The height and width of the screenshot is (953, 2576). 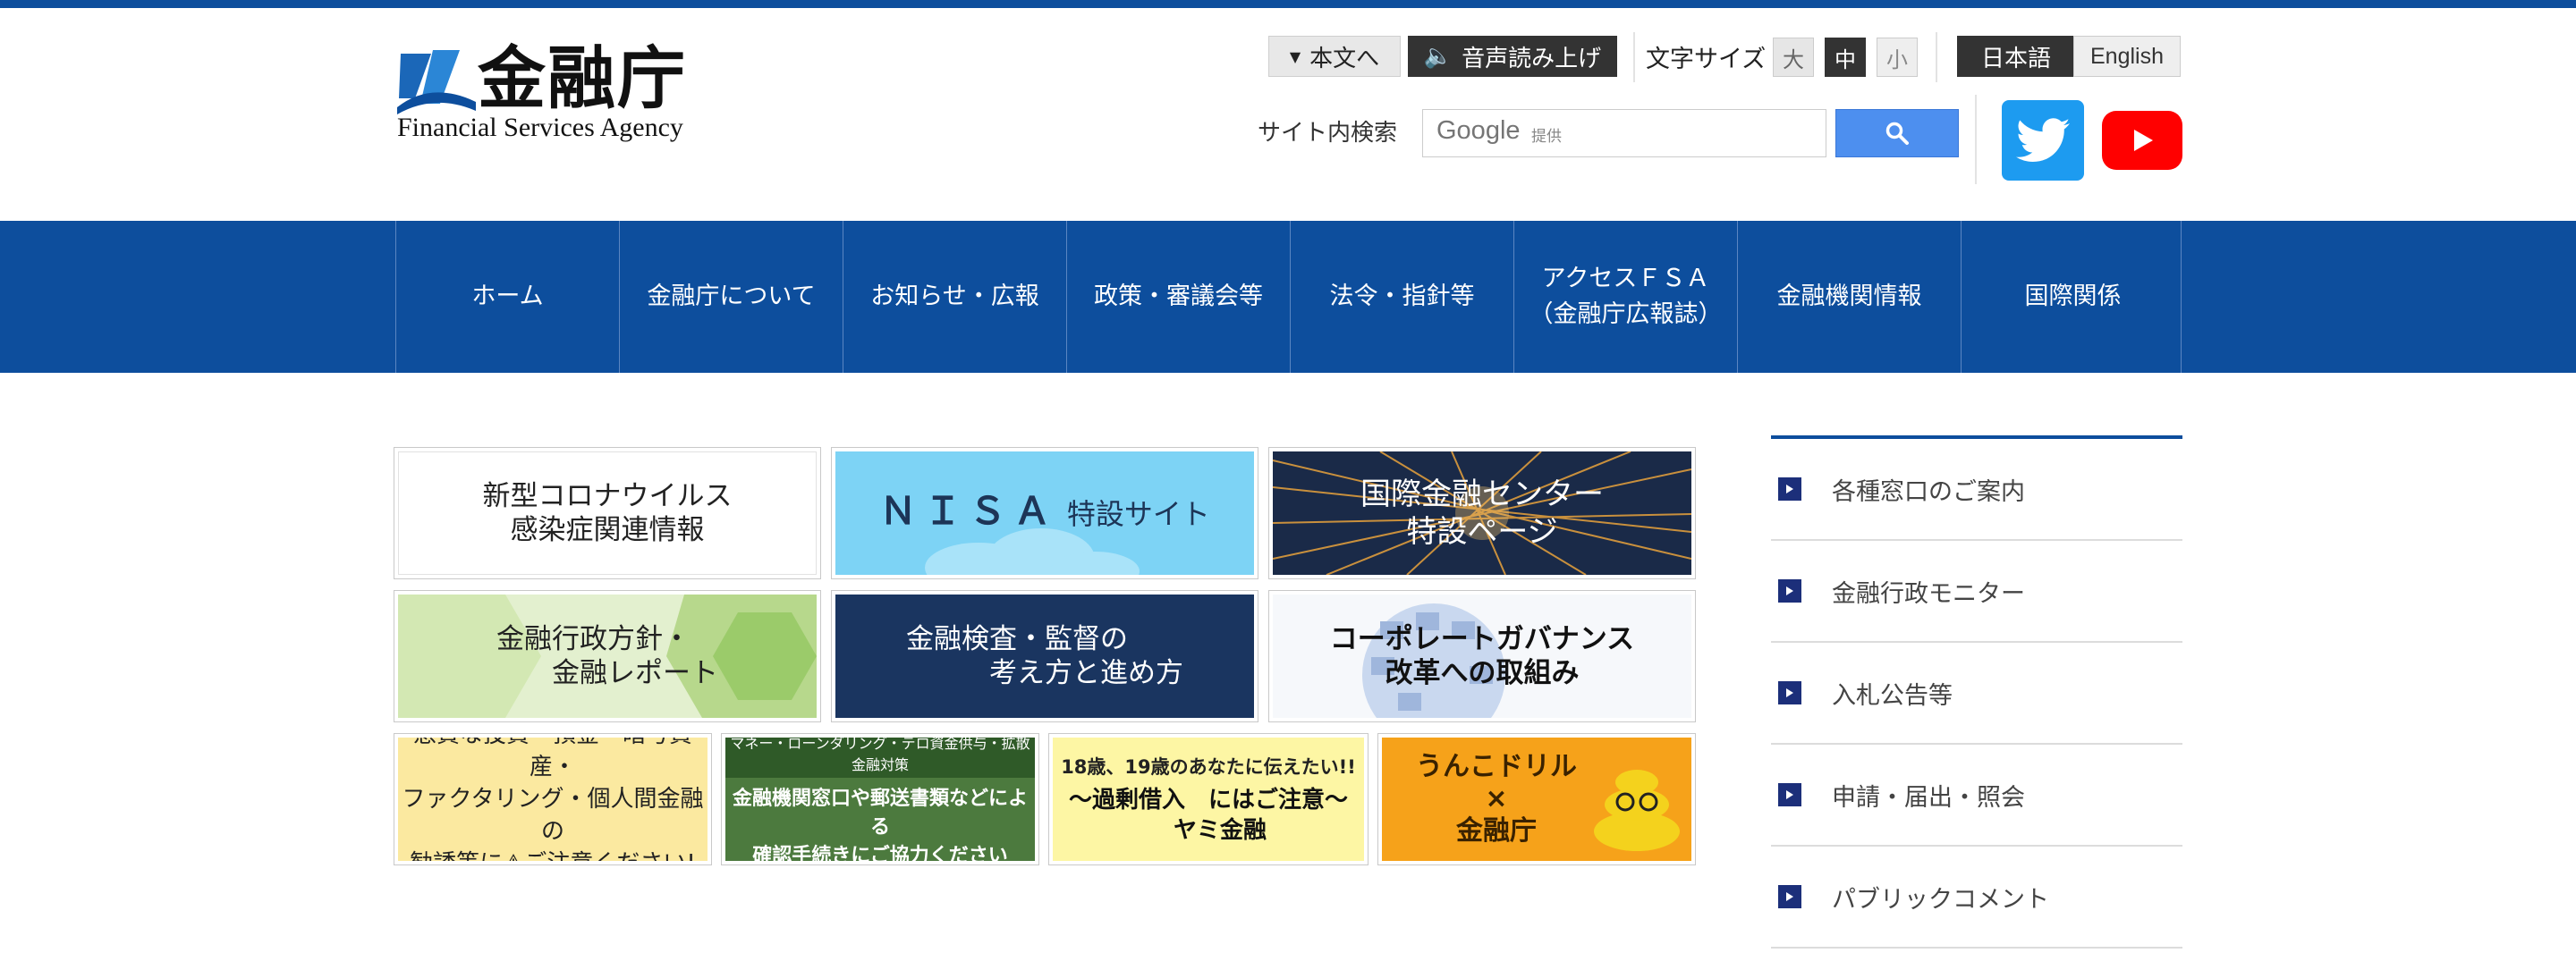 I want to click on side-item-bidding: 入札公告等, so click(x=1976, y=694).